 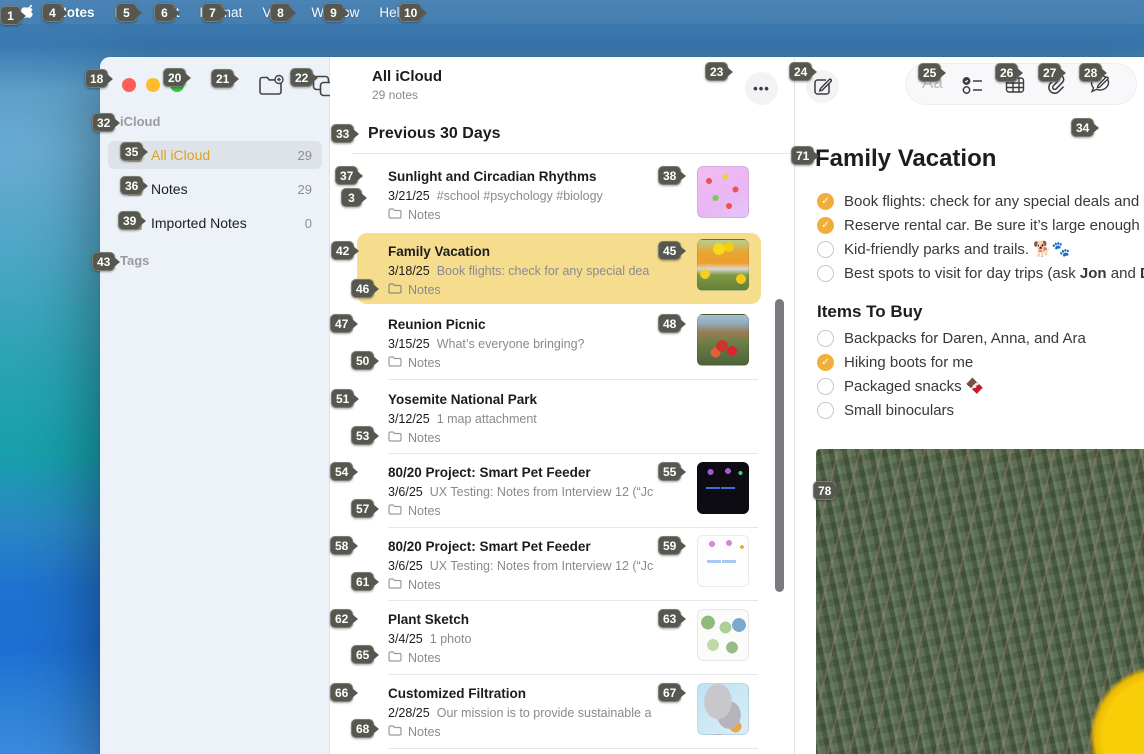 I want to click on note-snippet: Book flights: check for any special dea, so click(x=543, y=271).